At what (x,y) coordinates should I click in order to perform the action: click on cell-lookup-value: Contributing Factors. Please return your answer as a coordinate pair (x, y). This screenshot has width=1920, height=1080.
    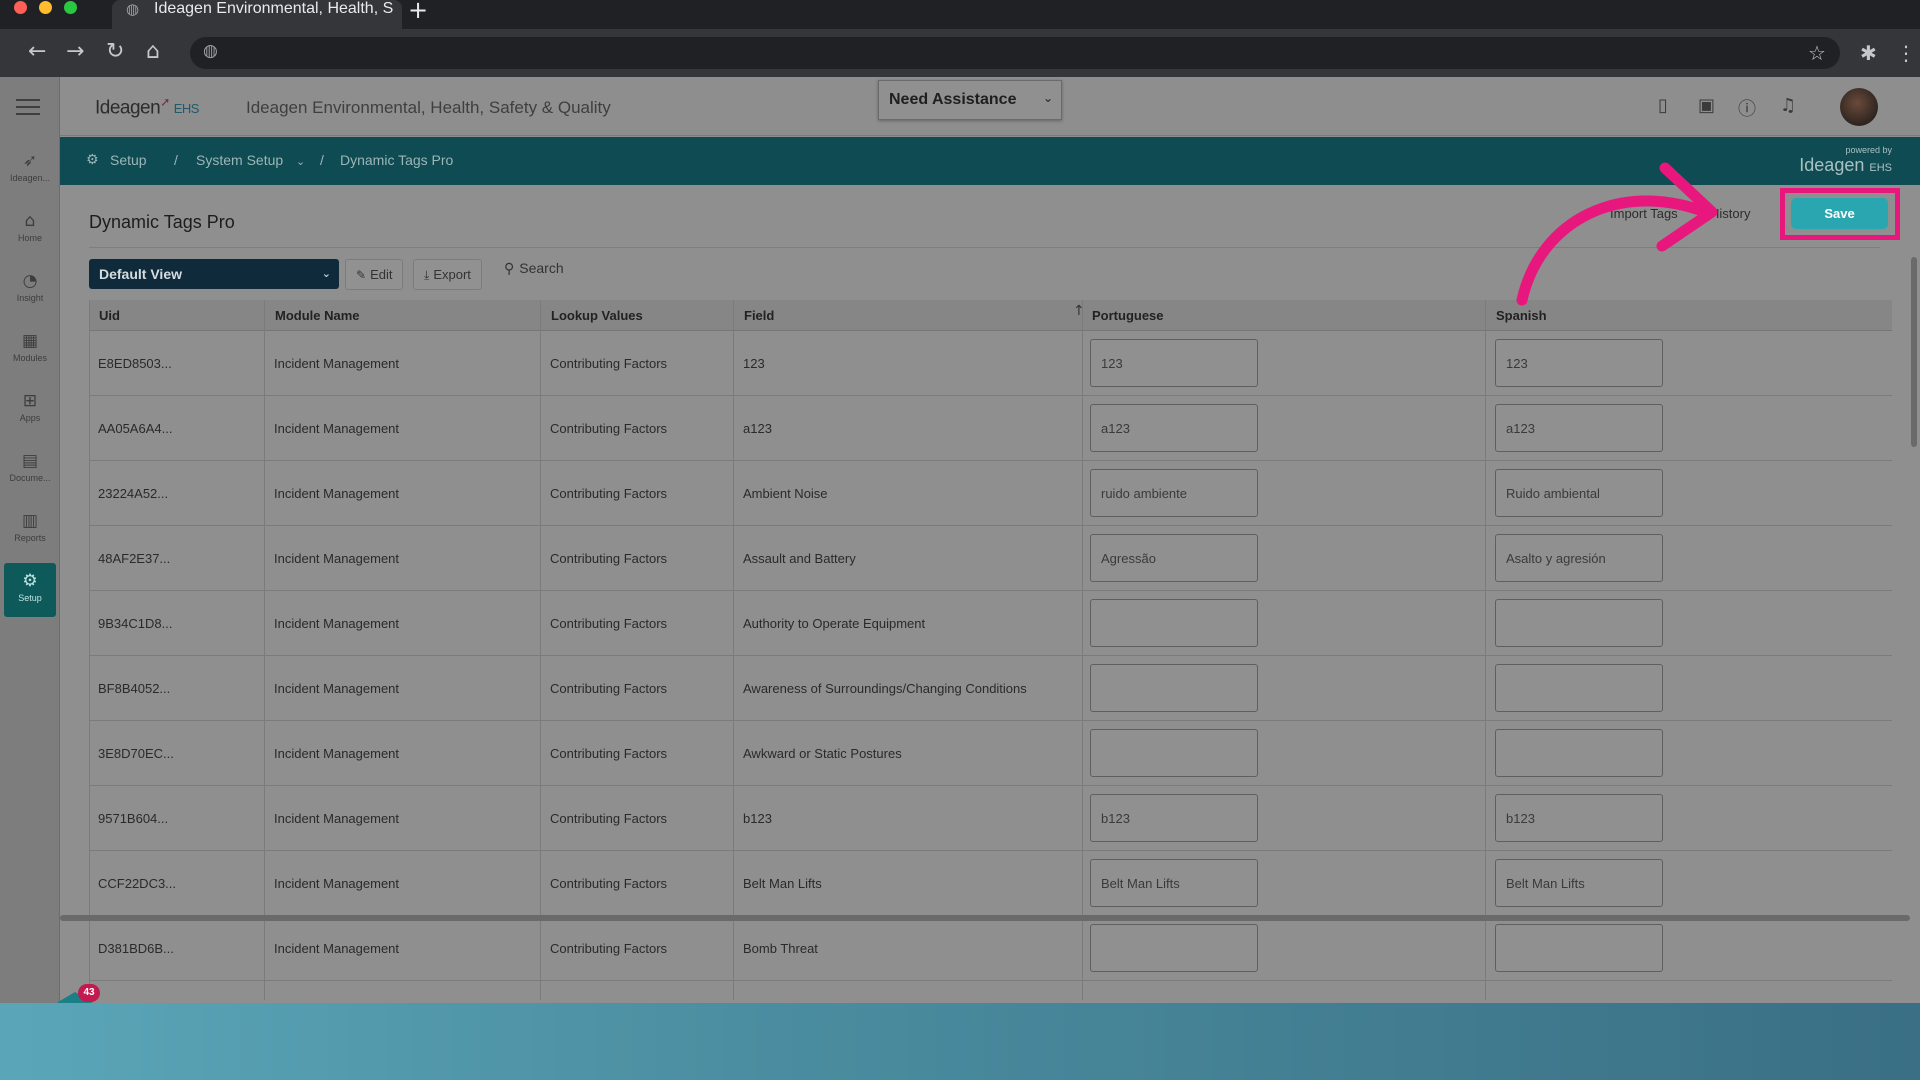
    Looking at the image, I should click on (609, 753).